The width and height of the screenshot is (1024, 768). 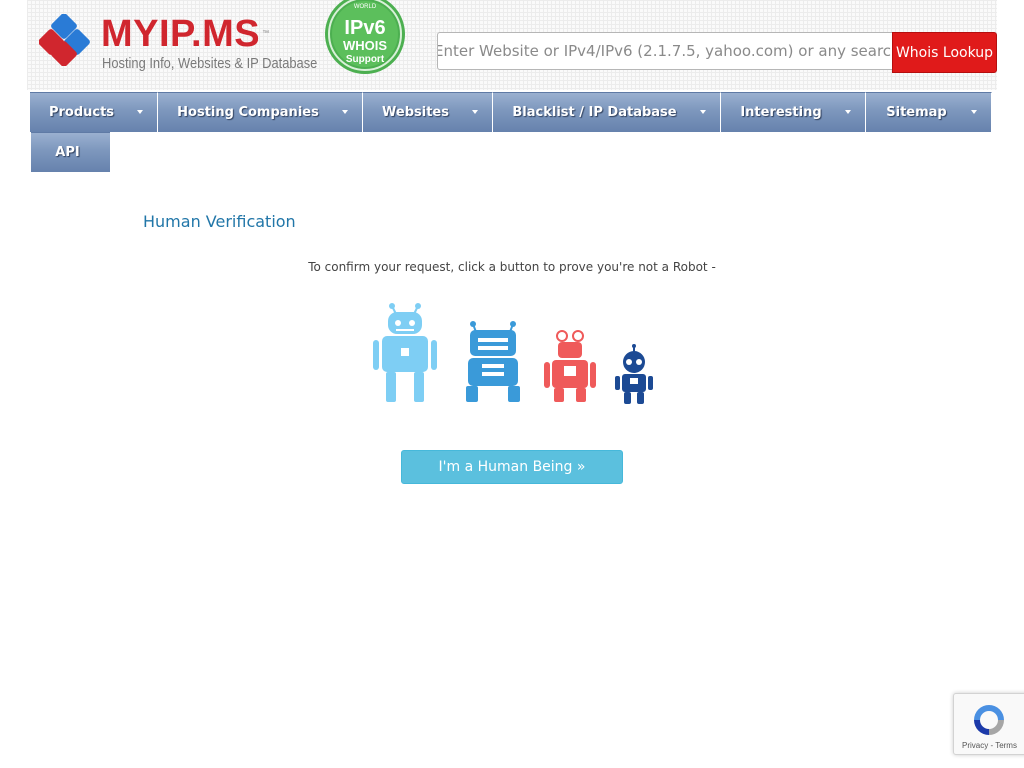 What do you see at coordinates (634, 374) in the screenshot?
I see `robot-dark-blue-icon` at bounding box center [634, 374].